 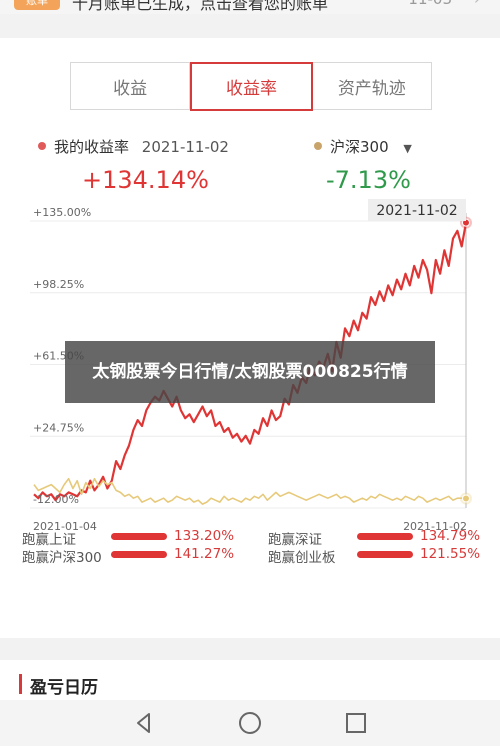 What do you see at coordinates (62, 212) in the screenshot?
I see `y-tick-label: +135.00%` at bounding box center [62, 212].